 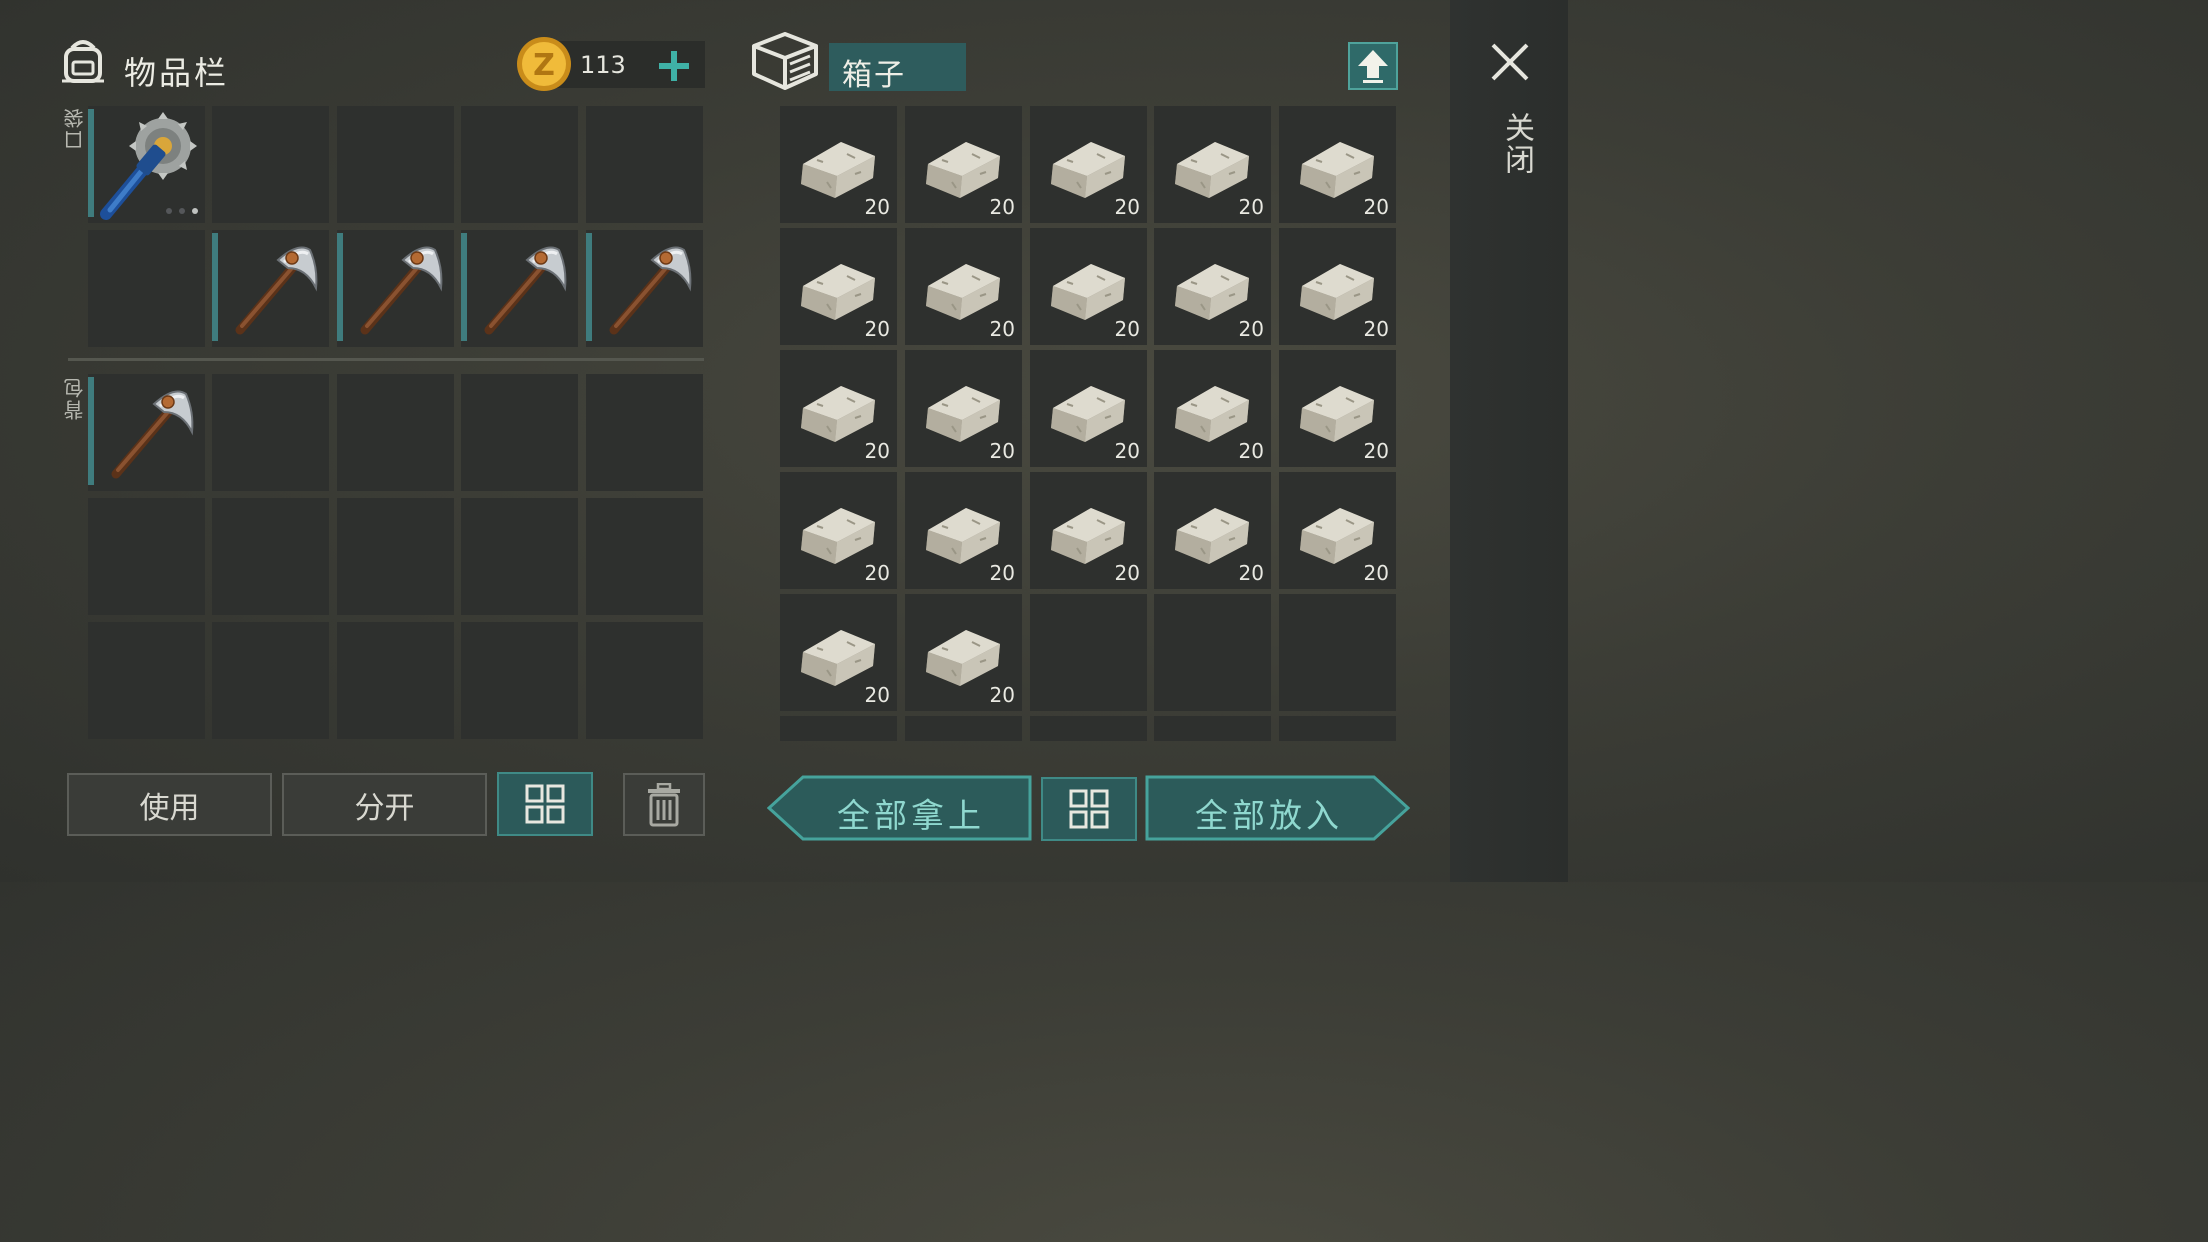 What do you see at coordinates (1516, 144) in the screenshot?
I see `close-label: 关闭` at bounding box center [1516, 144].